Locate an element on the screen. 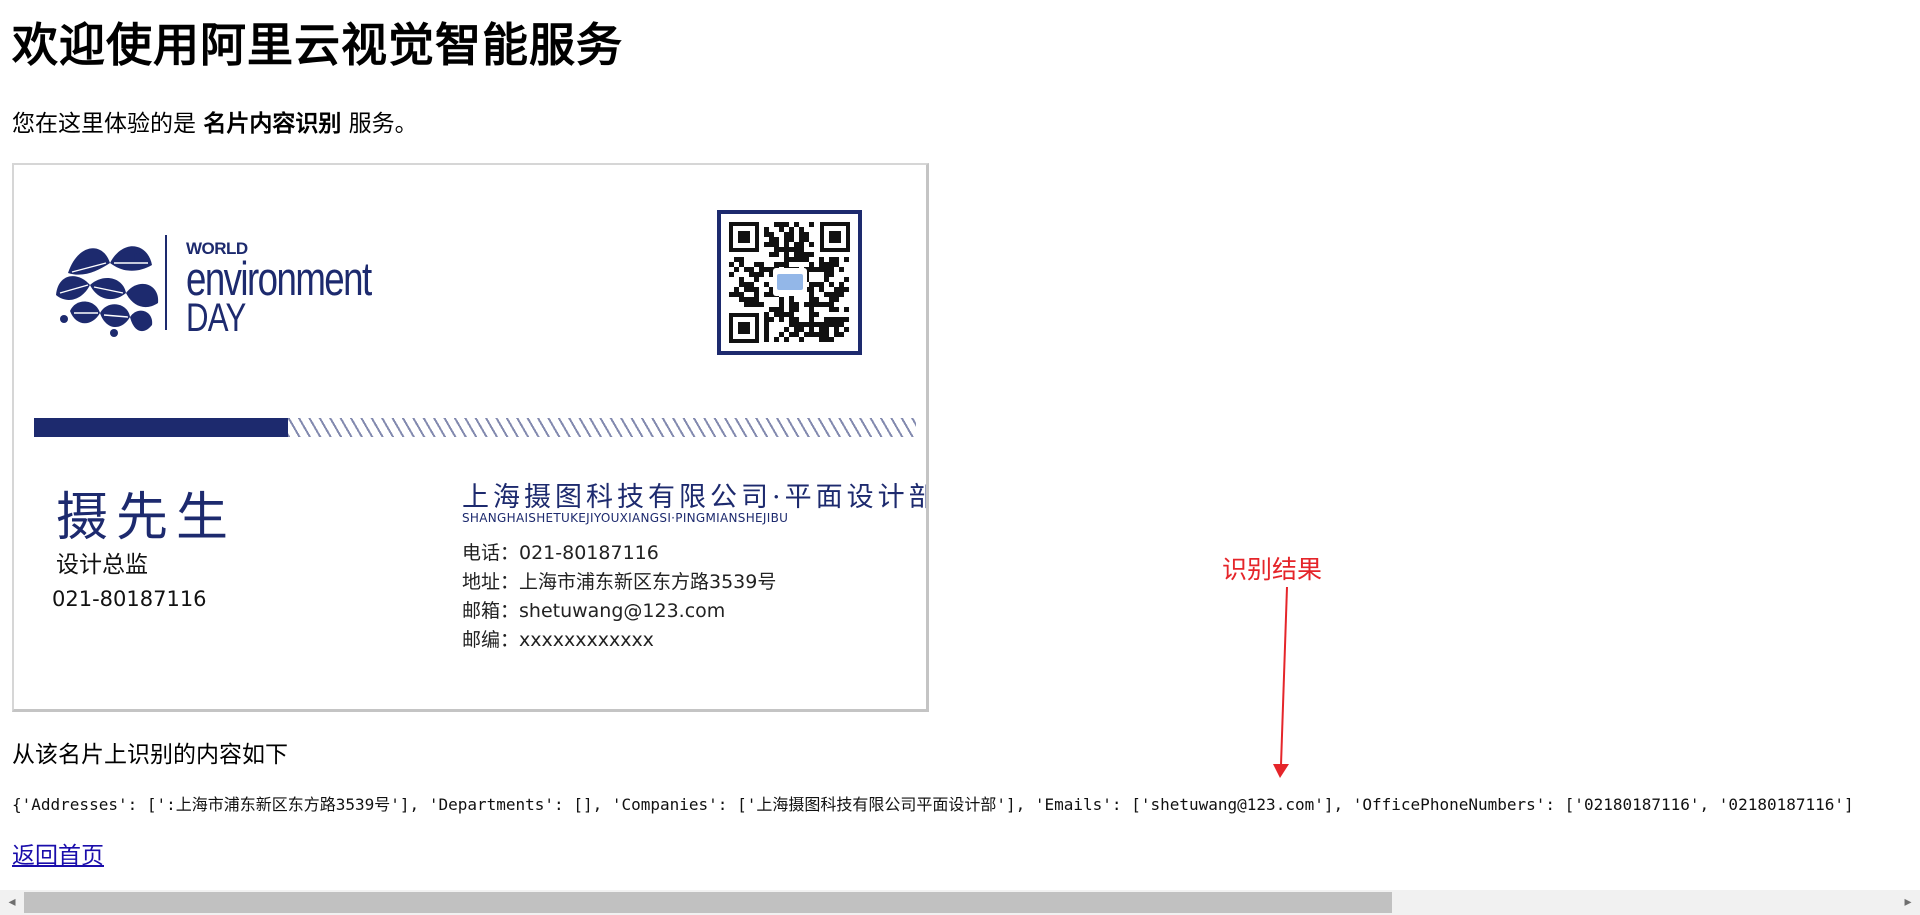  card-company-name: 上海摄图科技有限公司·平面设计部 is located at coordinates (695, 497).